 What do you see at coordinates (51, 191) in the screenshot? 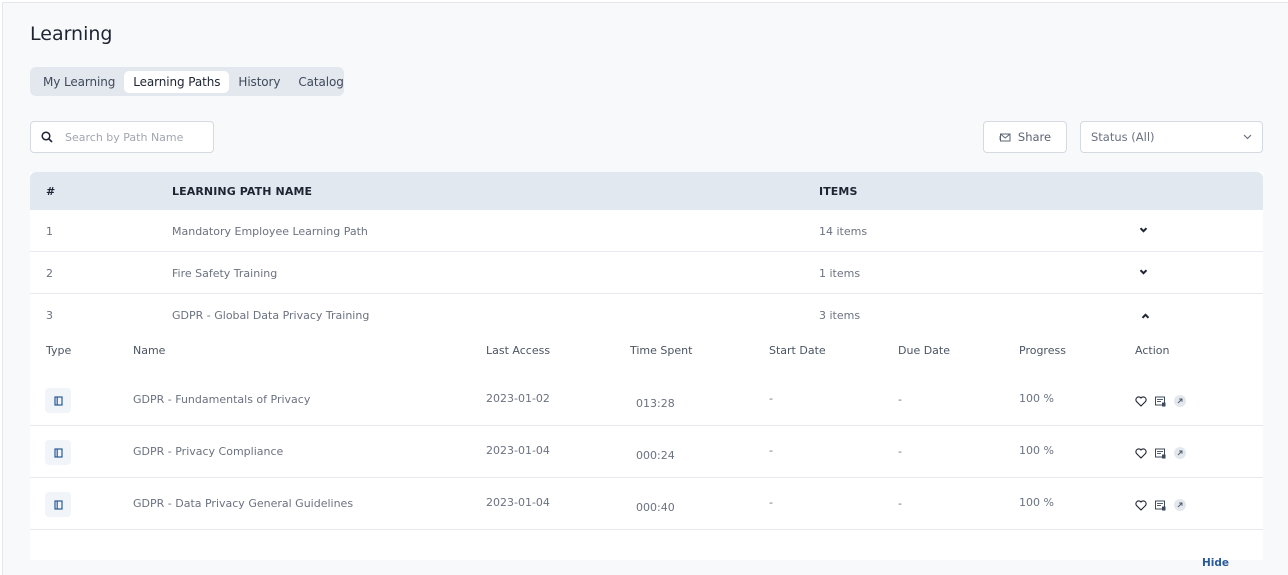
I see `column-header-number: #` at bounding box center [51, 191].